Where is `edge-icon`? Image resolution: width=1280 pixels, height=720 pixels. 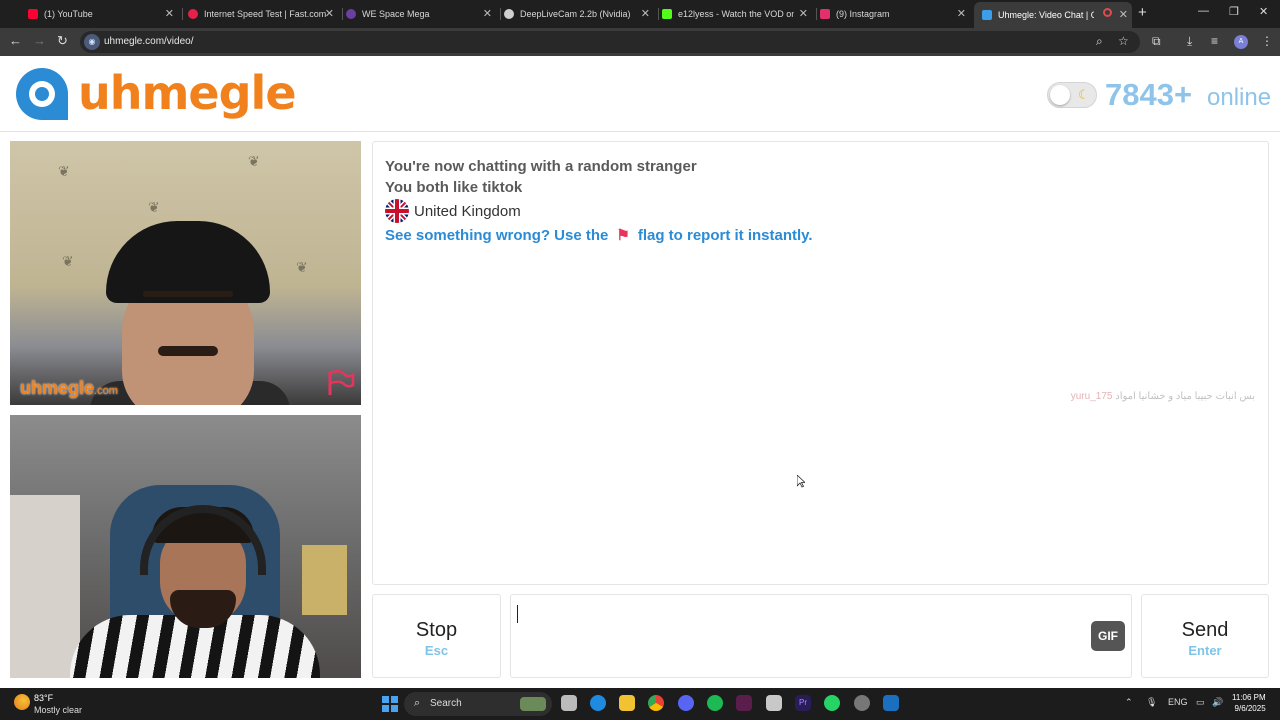 edge-icon is located at coordinates (598, 703).